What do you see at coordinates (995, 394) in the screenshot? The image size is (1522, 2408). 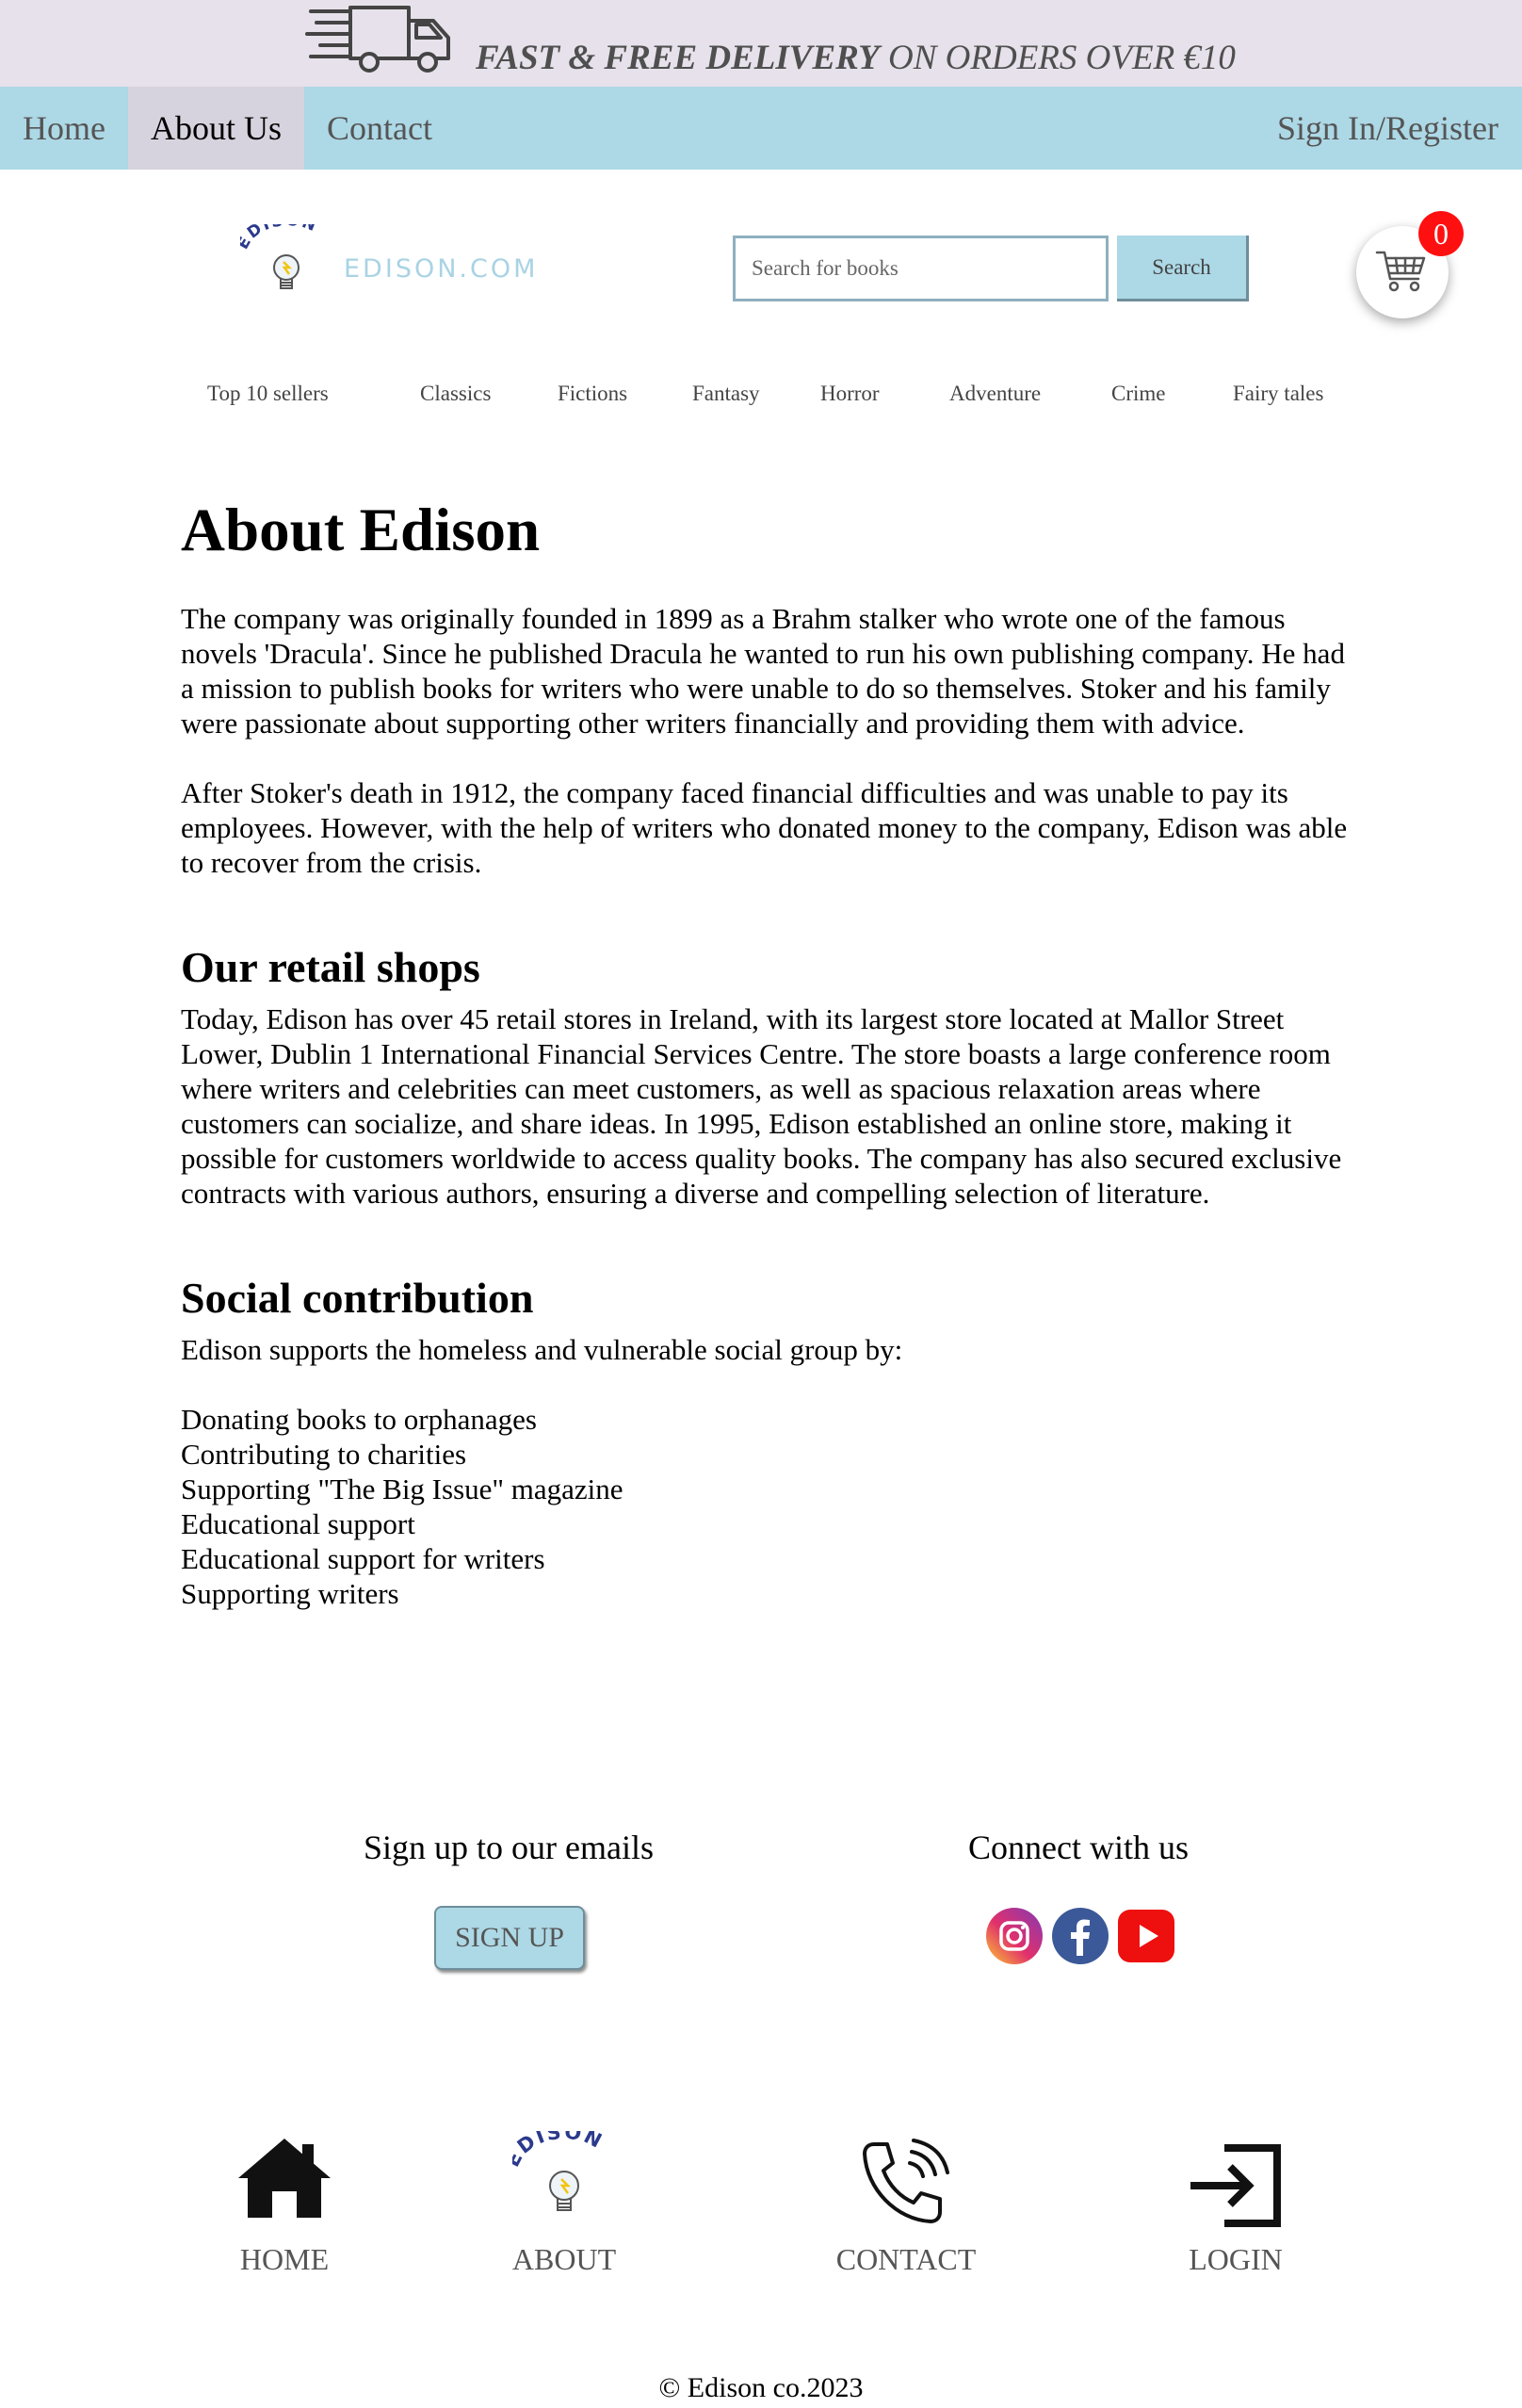 I see `category-adventure: Adventure` at bounding box center [995, 394].